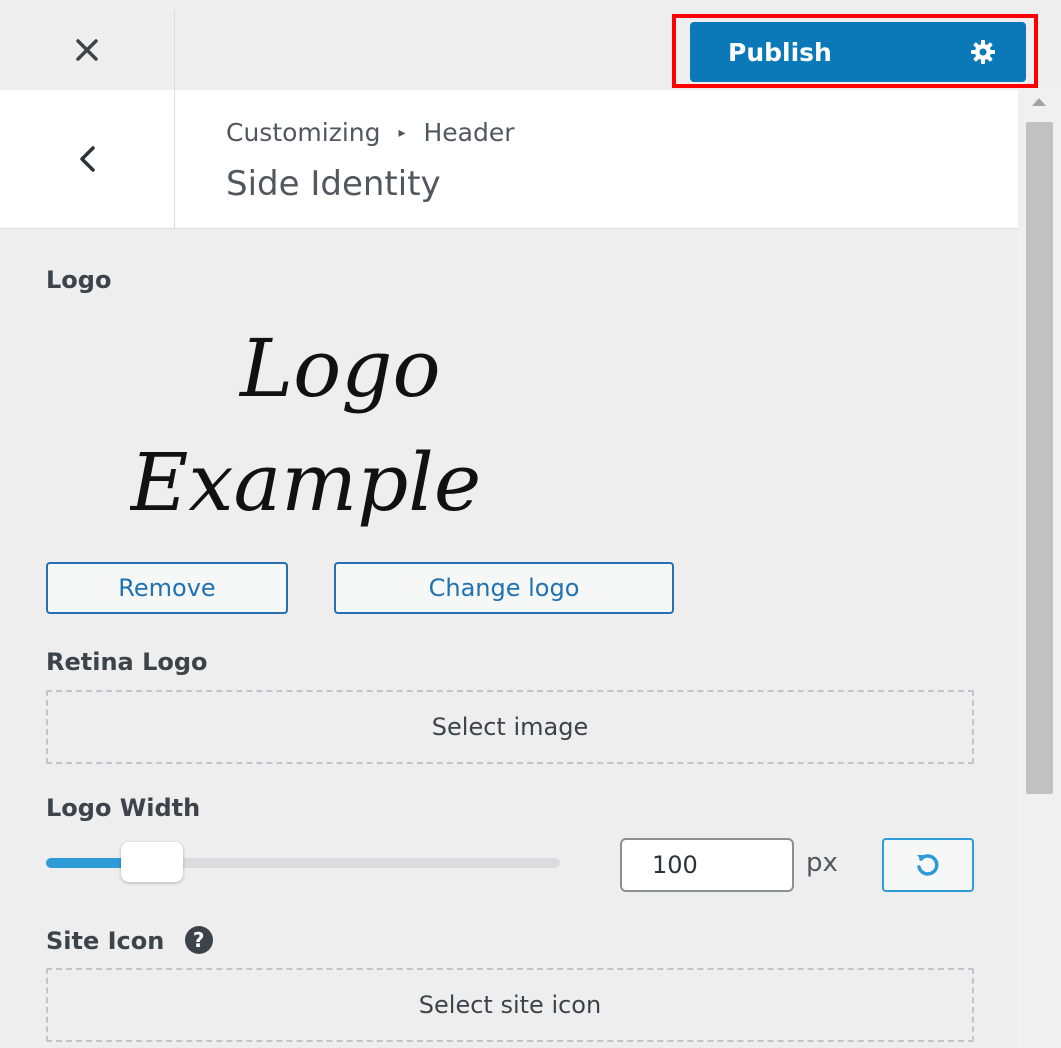 This screenshot has height=1048, width=1061. I want to click on logo-image-line2: Example, so click(305, 482).